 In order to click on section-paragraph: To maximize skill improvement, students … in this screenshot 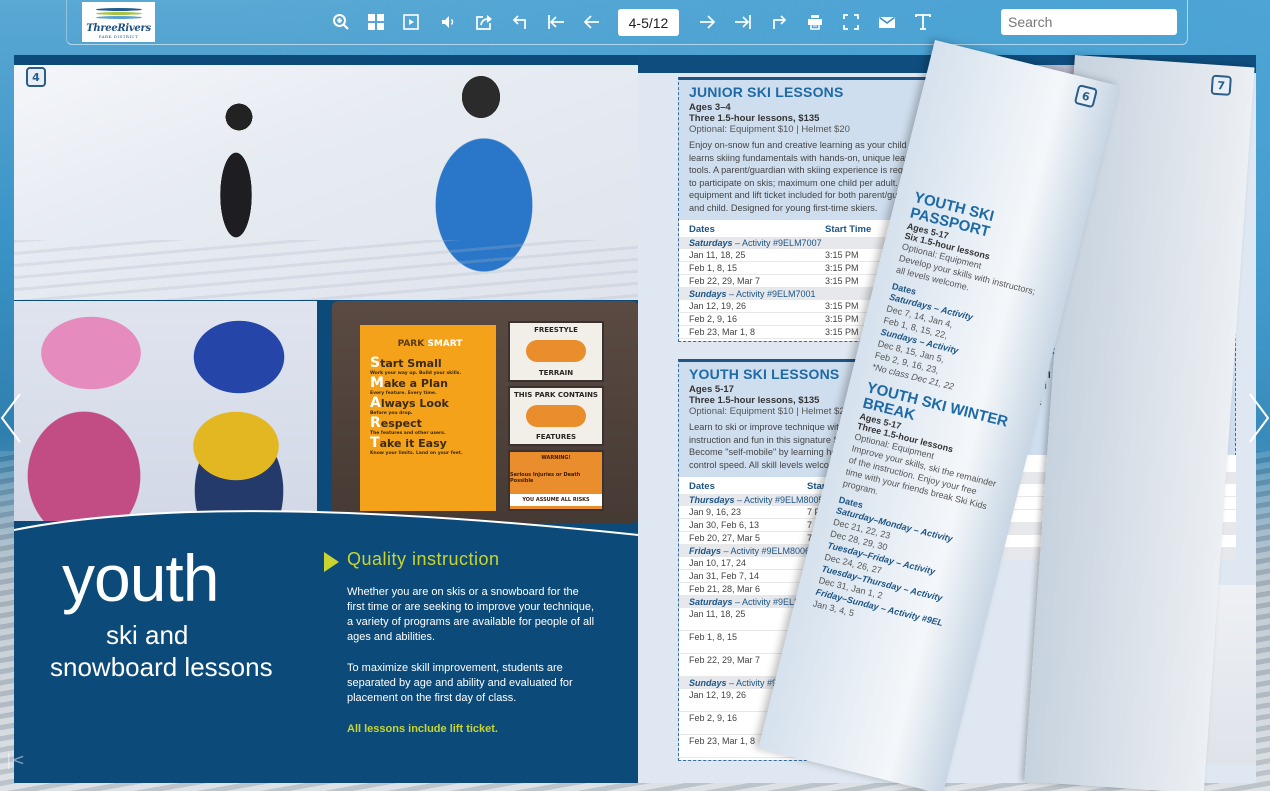, I will do `click(460, 683)`.